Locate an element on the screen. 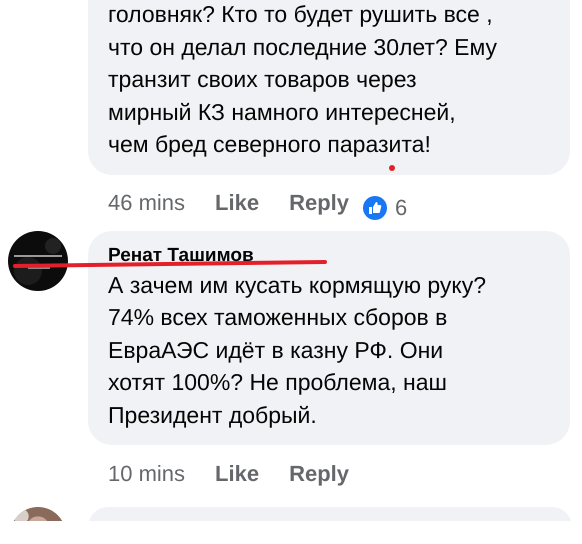 This screenshot has height=544, width=582. reaction-count: 6 is located at coordinates (401, 208).